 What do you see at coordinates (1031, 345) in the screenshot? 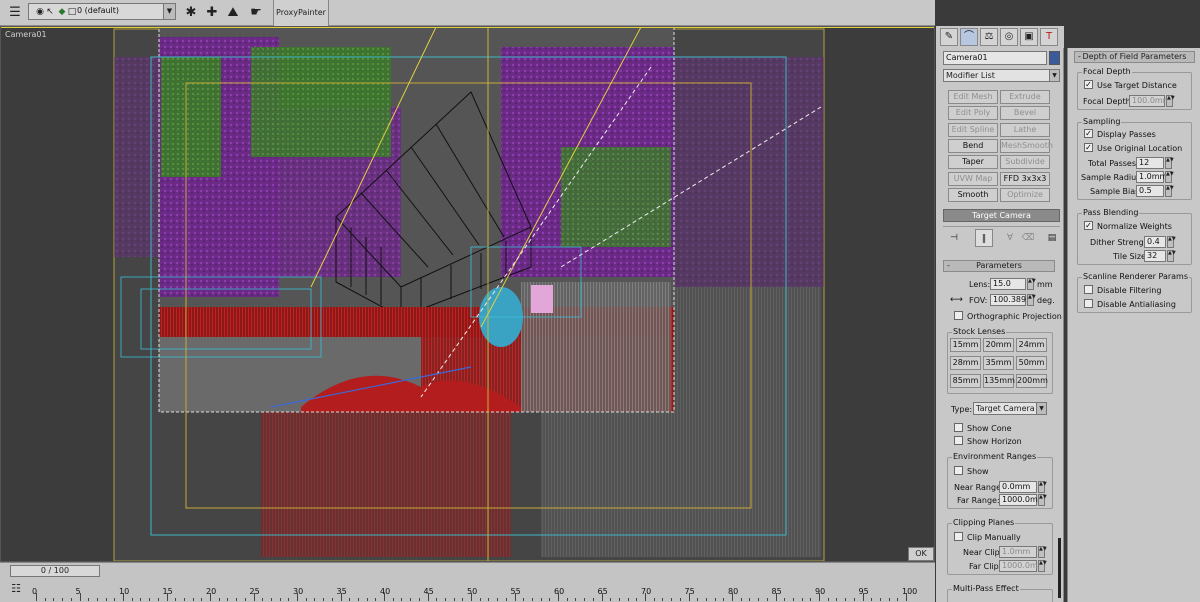
I see `stock-lens-button: 24mm` at bounding box center [1031, 345].